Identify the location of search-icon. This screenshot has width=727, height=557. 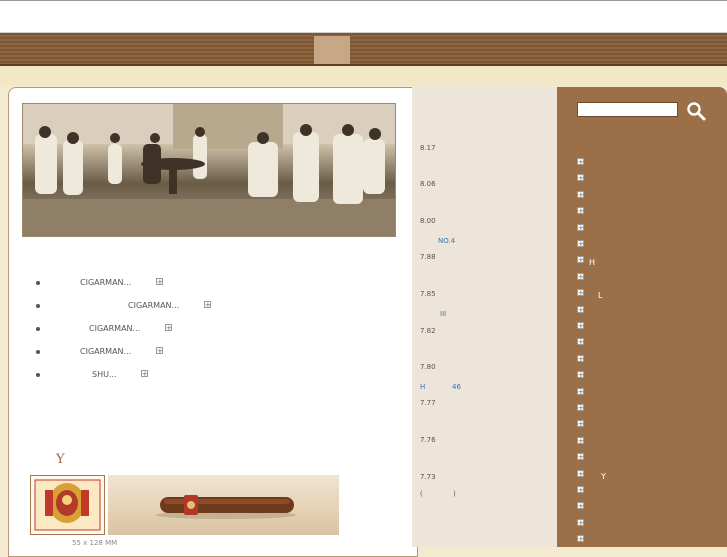
(696, 111).